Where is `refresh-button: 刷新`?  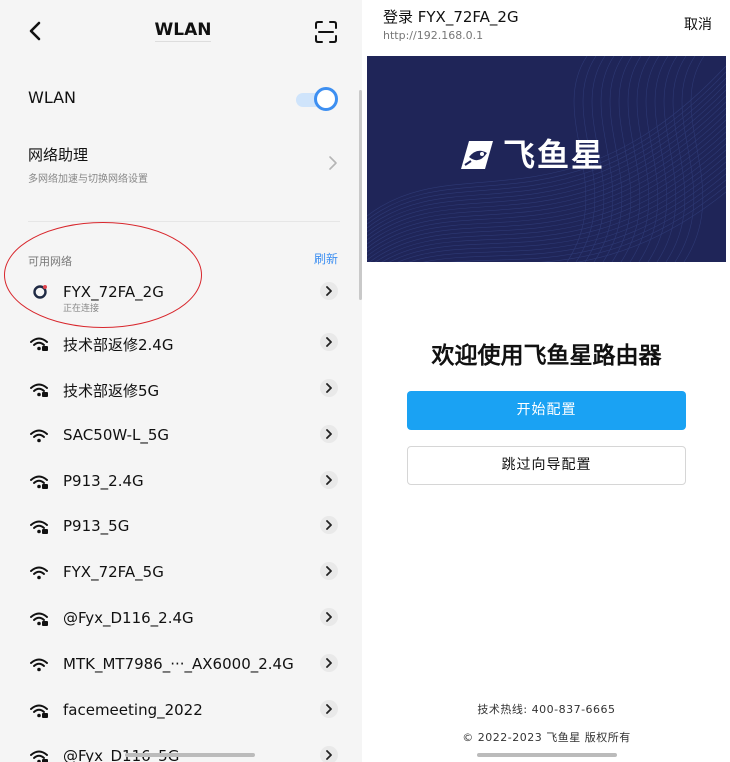
refresh-button: 刷新 is located at coordinates (326, 258).